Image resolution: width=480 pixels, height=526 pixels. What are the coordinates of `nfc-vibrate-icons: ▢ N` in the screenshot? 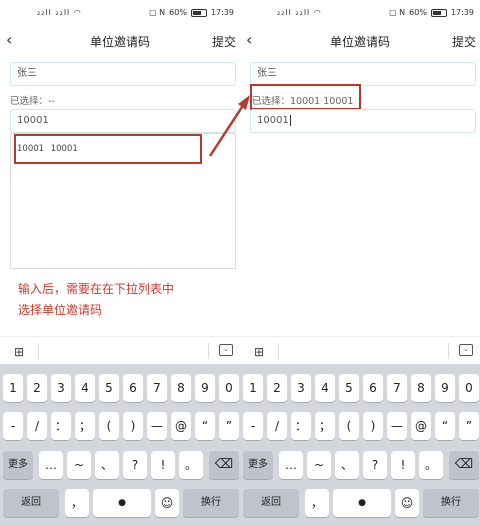 It's located at (157, 12).